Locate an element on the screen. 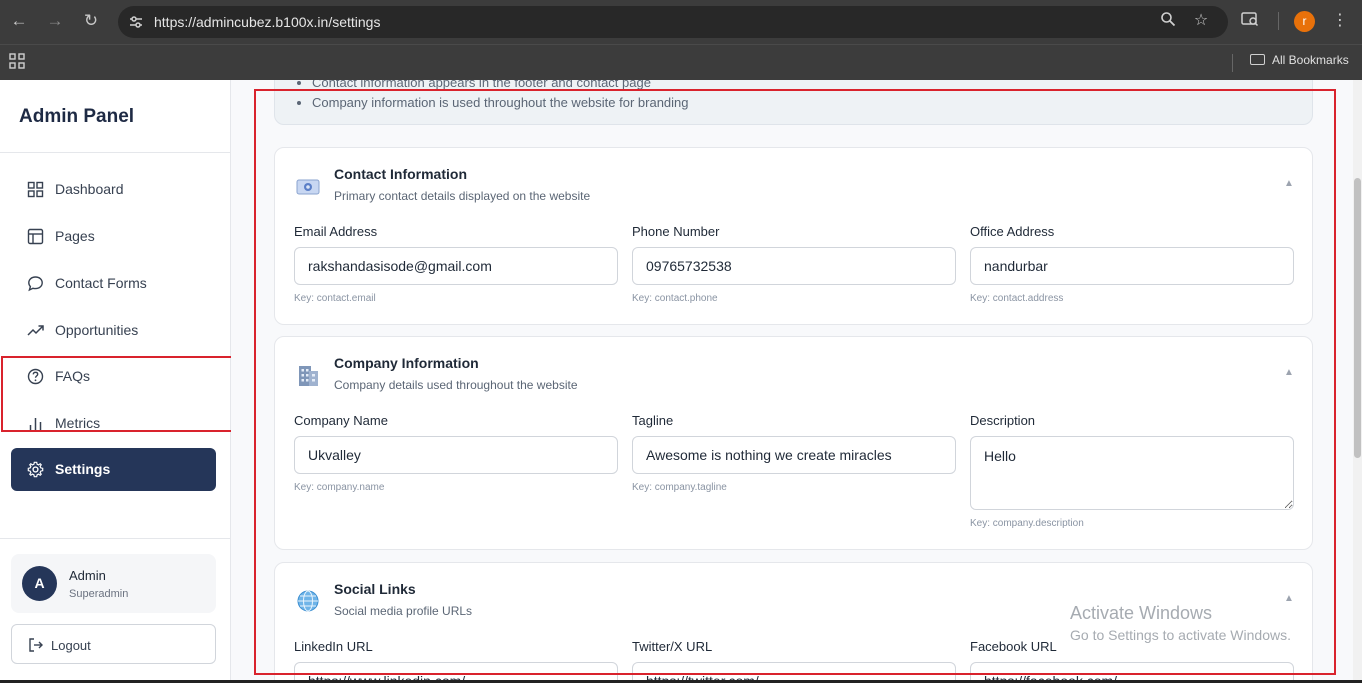 This screenshot has height=683, width=1362. user-name: Admin is located at coordinates (87, 575).